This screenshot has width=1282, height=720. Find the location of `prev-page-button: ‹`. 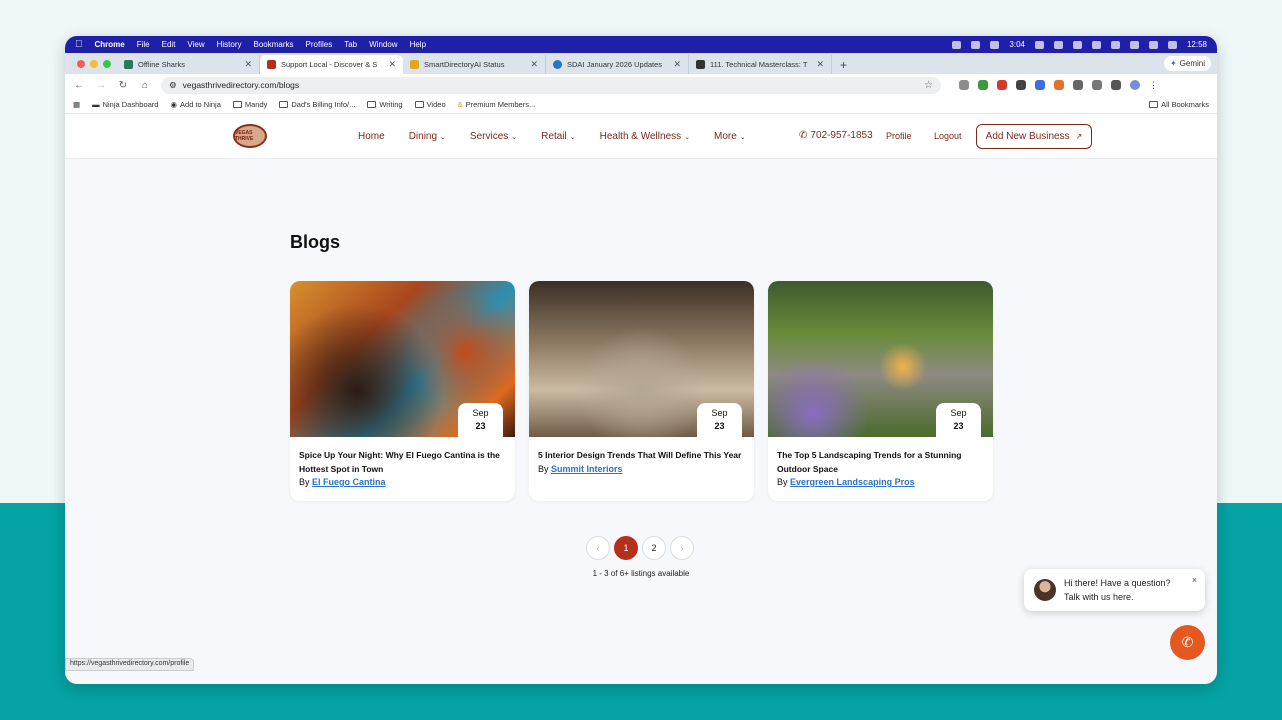

prev-page-button: ‹ is located at coordinates (598, 548).